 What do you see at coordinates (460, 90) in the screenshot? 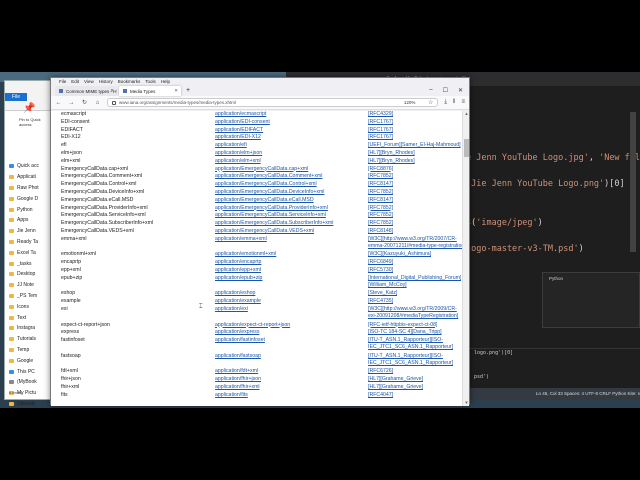
I see `close-icon: ✕` at bounding box center [460, 90].